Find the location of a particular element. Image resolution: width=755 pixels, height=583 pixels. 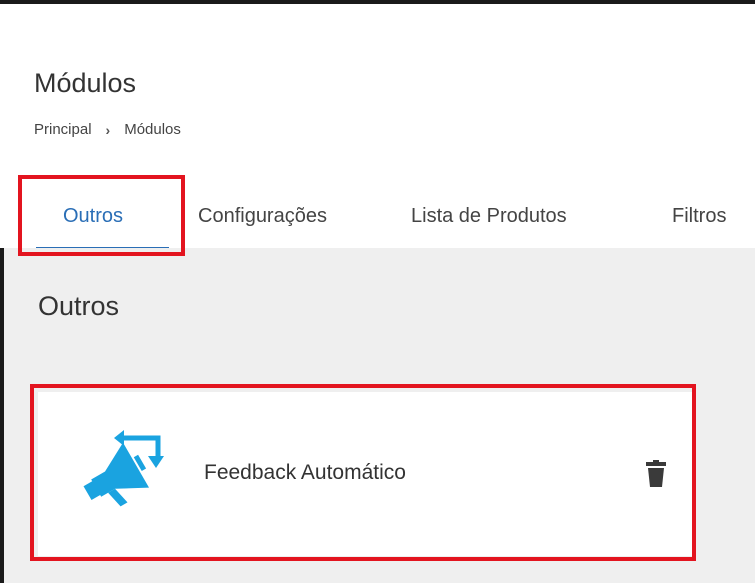

breadcrumb-current: Módulos is located at coordinates (152, 129).